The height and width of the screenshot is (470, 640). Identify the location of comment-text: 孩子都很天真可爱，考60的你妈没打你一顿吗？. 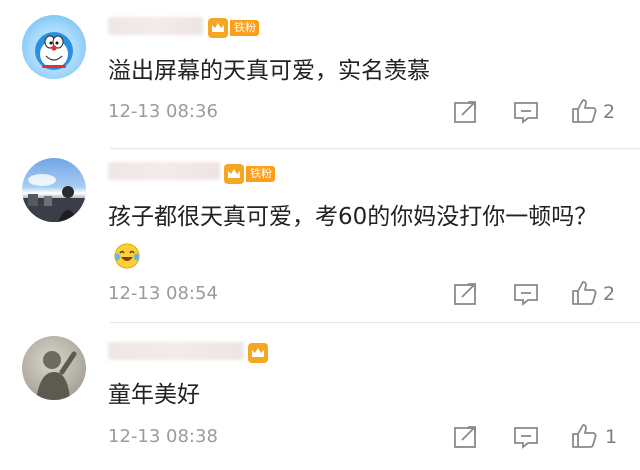
(360, 236).